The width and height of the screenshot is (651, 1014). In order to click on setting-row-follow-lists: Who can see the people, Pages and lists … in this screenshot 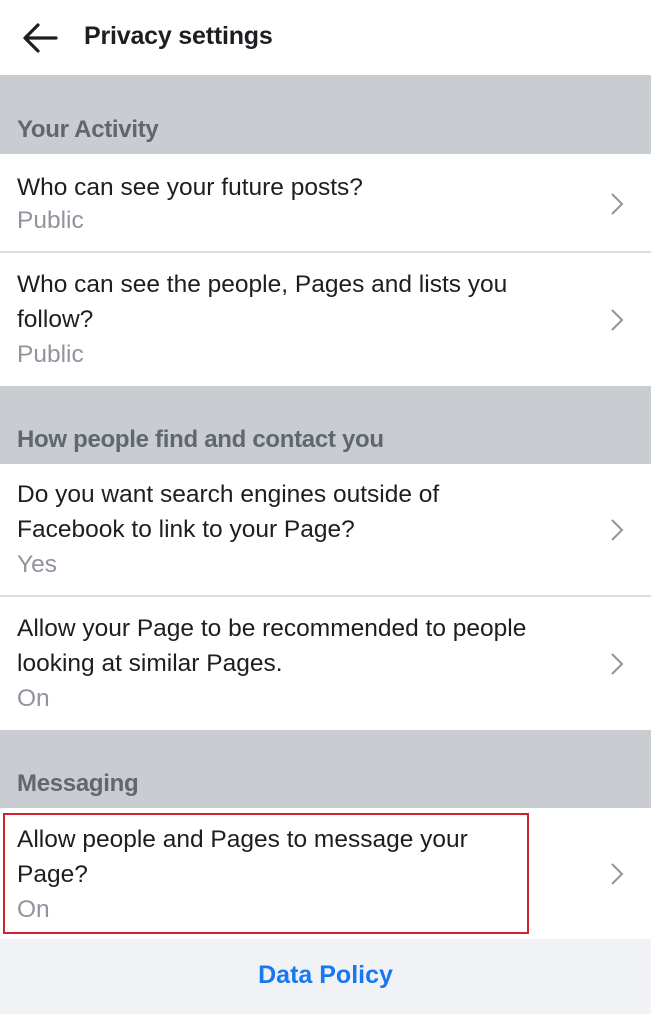, I will do `click(325, 319)`.